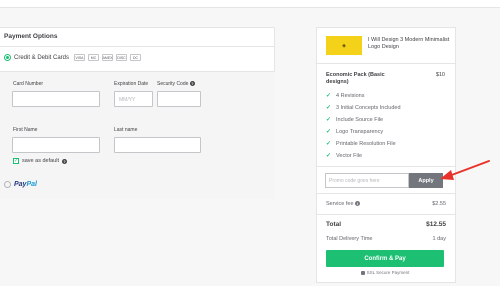 This screenshot has width=500, height=286. I want to click on card-number-label: Card Number, so click(28, 84).